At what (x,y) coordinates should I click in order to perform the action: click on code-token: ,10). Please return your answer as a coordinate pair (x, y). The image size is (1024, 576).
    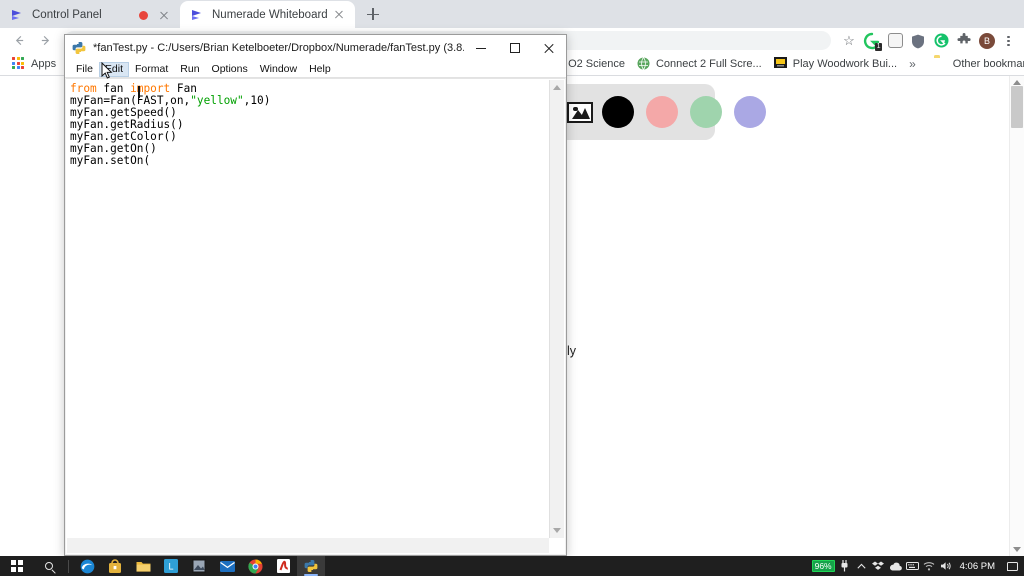
    Looking at the image, I should click on (257, 100).